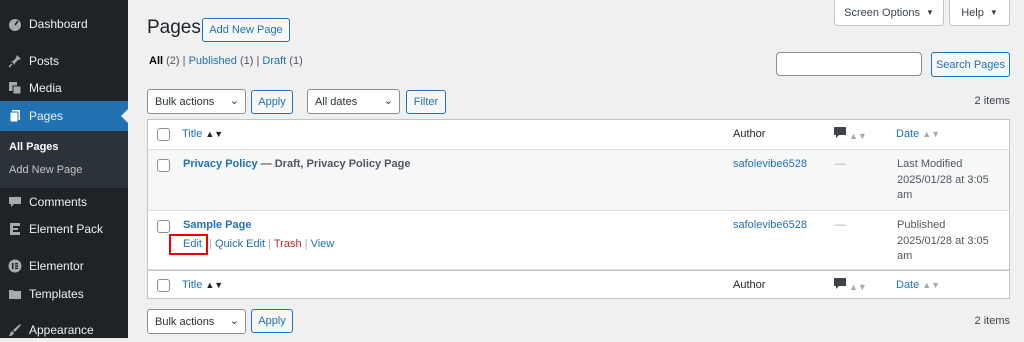  What do you see at coordinates (246, 61) in the screenshot?
I see `view-published-count: (1)` at bounding box center [246, 61].